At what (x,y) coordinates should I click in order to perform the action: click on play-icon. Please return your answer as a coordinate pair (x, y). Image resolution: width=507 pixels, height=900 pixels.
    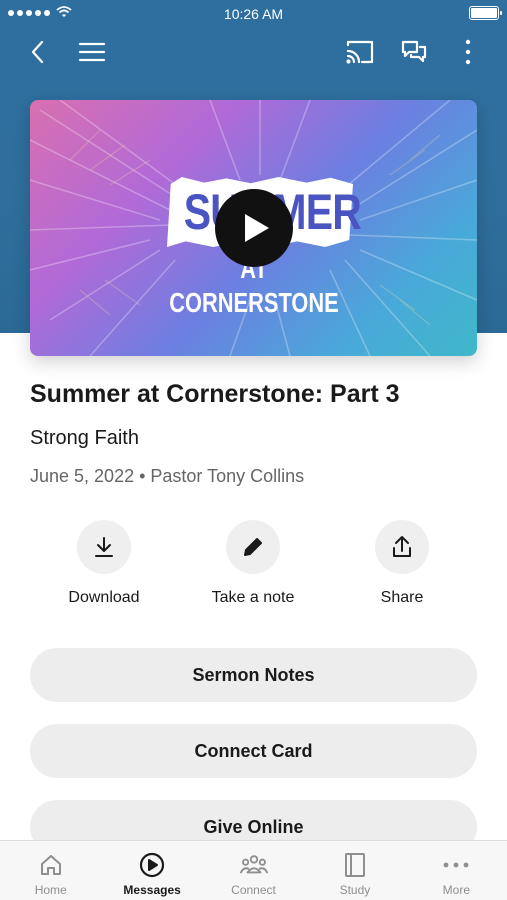
    Looking at the image, I should click on (256, 228).